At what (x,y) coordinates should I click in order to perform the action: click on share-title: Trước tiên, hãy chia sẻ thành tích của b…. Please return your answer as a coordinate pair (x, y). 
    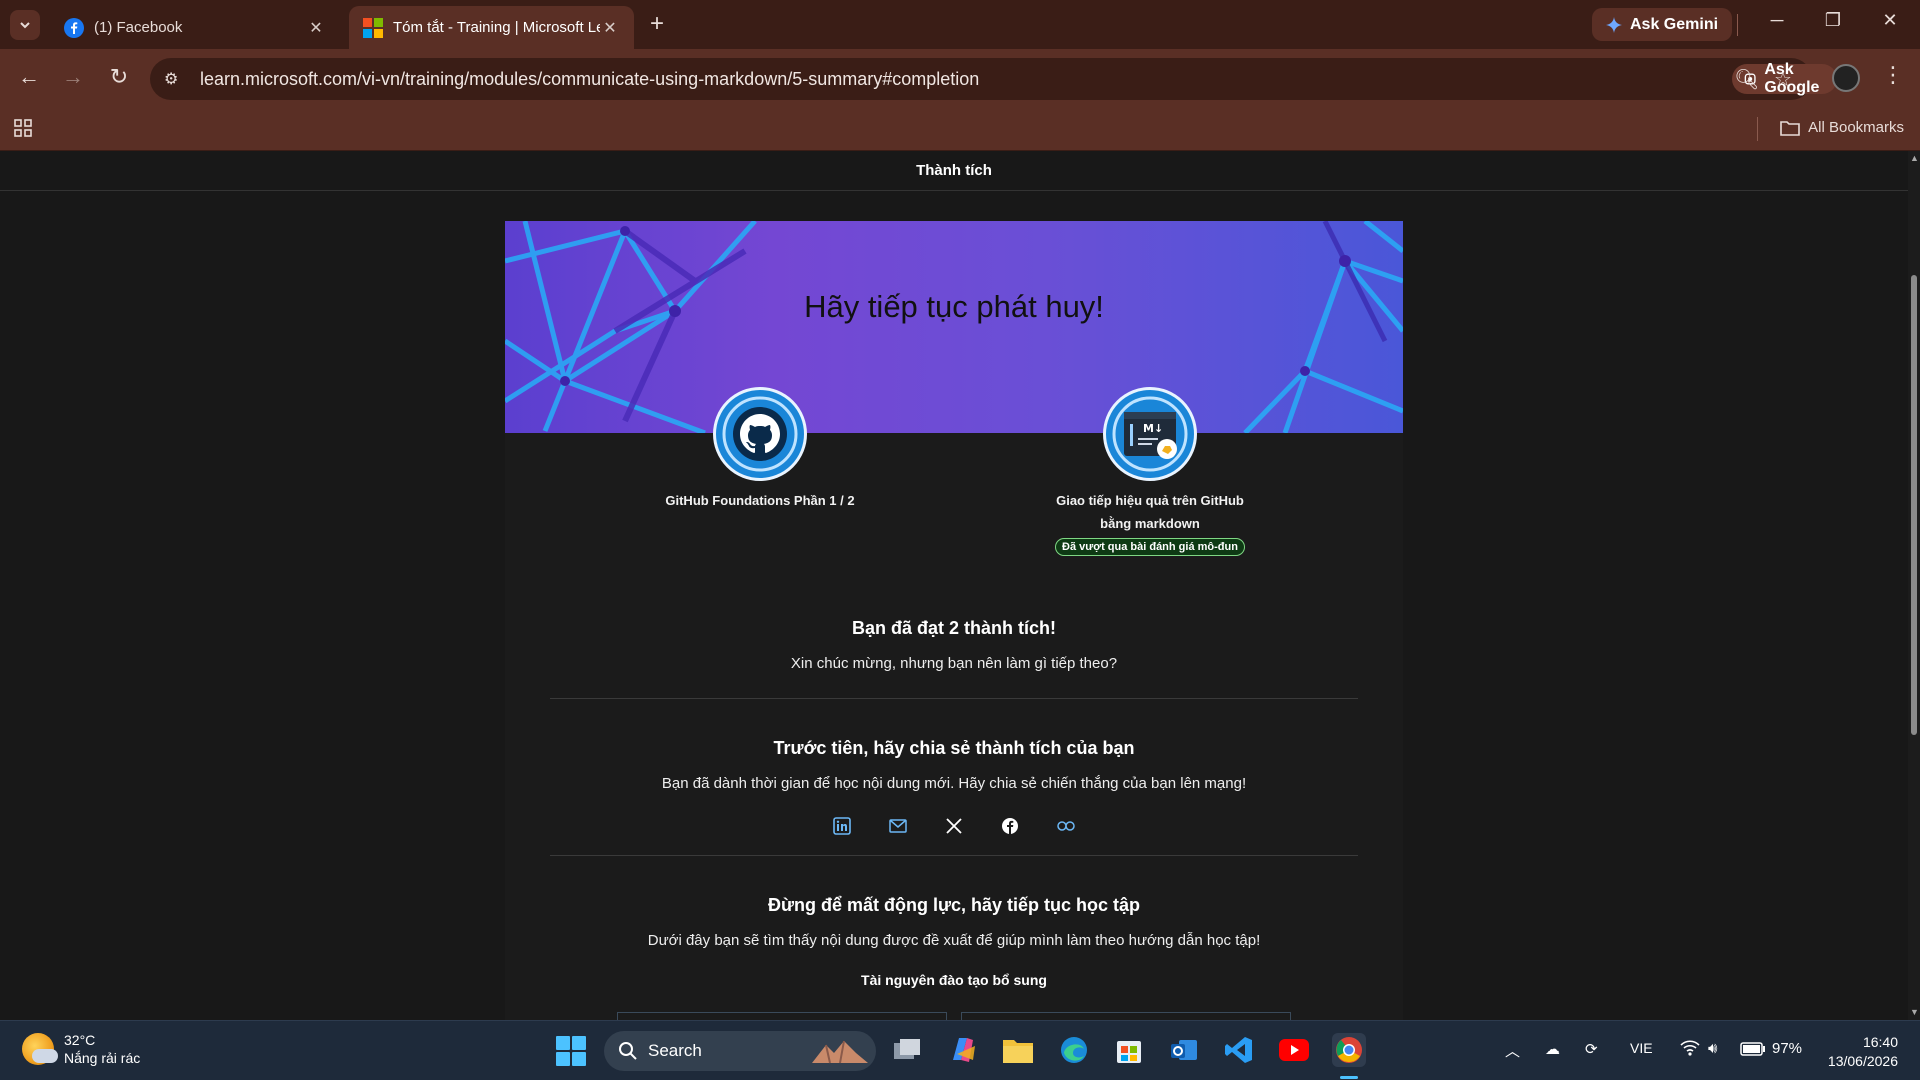
    Looking at the image, I should click on (954, 748).